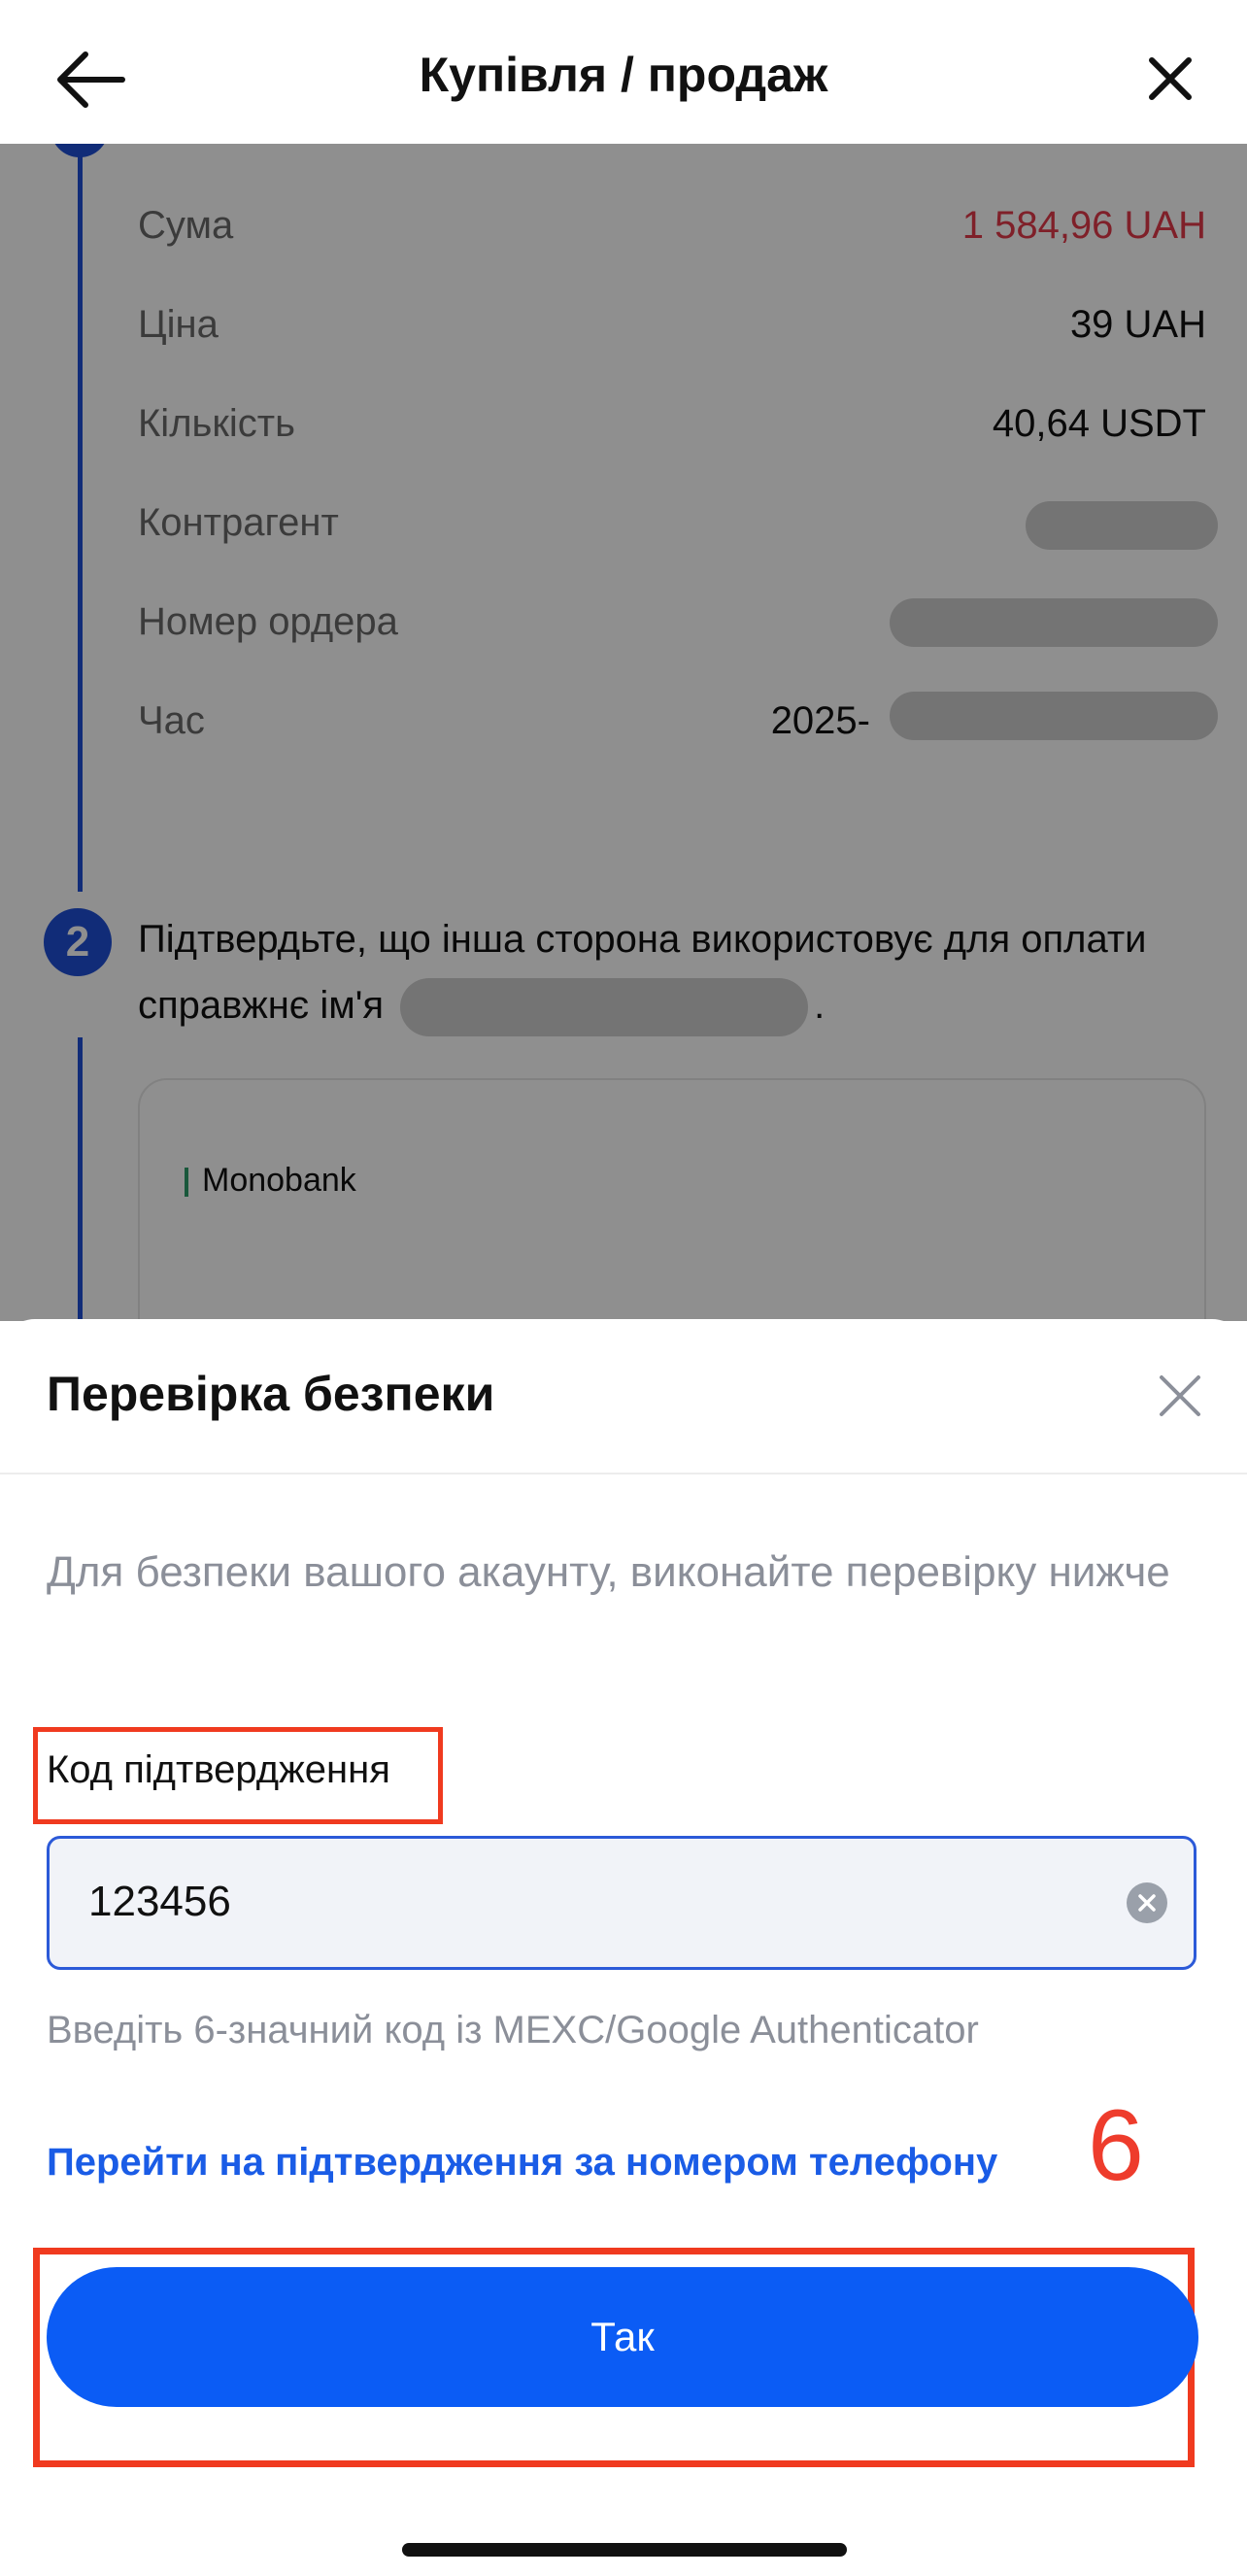 The image size is (1247, 2576). I want to click on confirm-button: Так, so click(622, 2337).